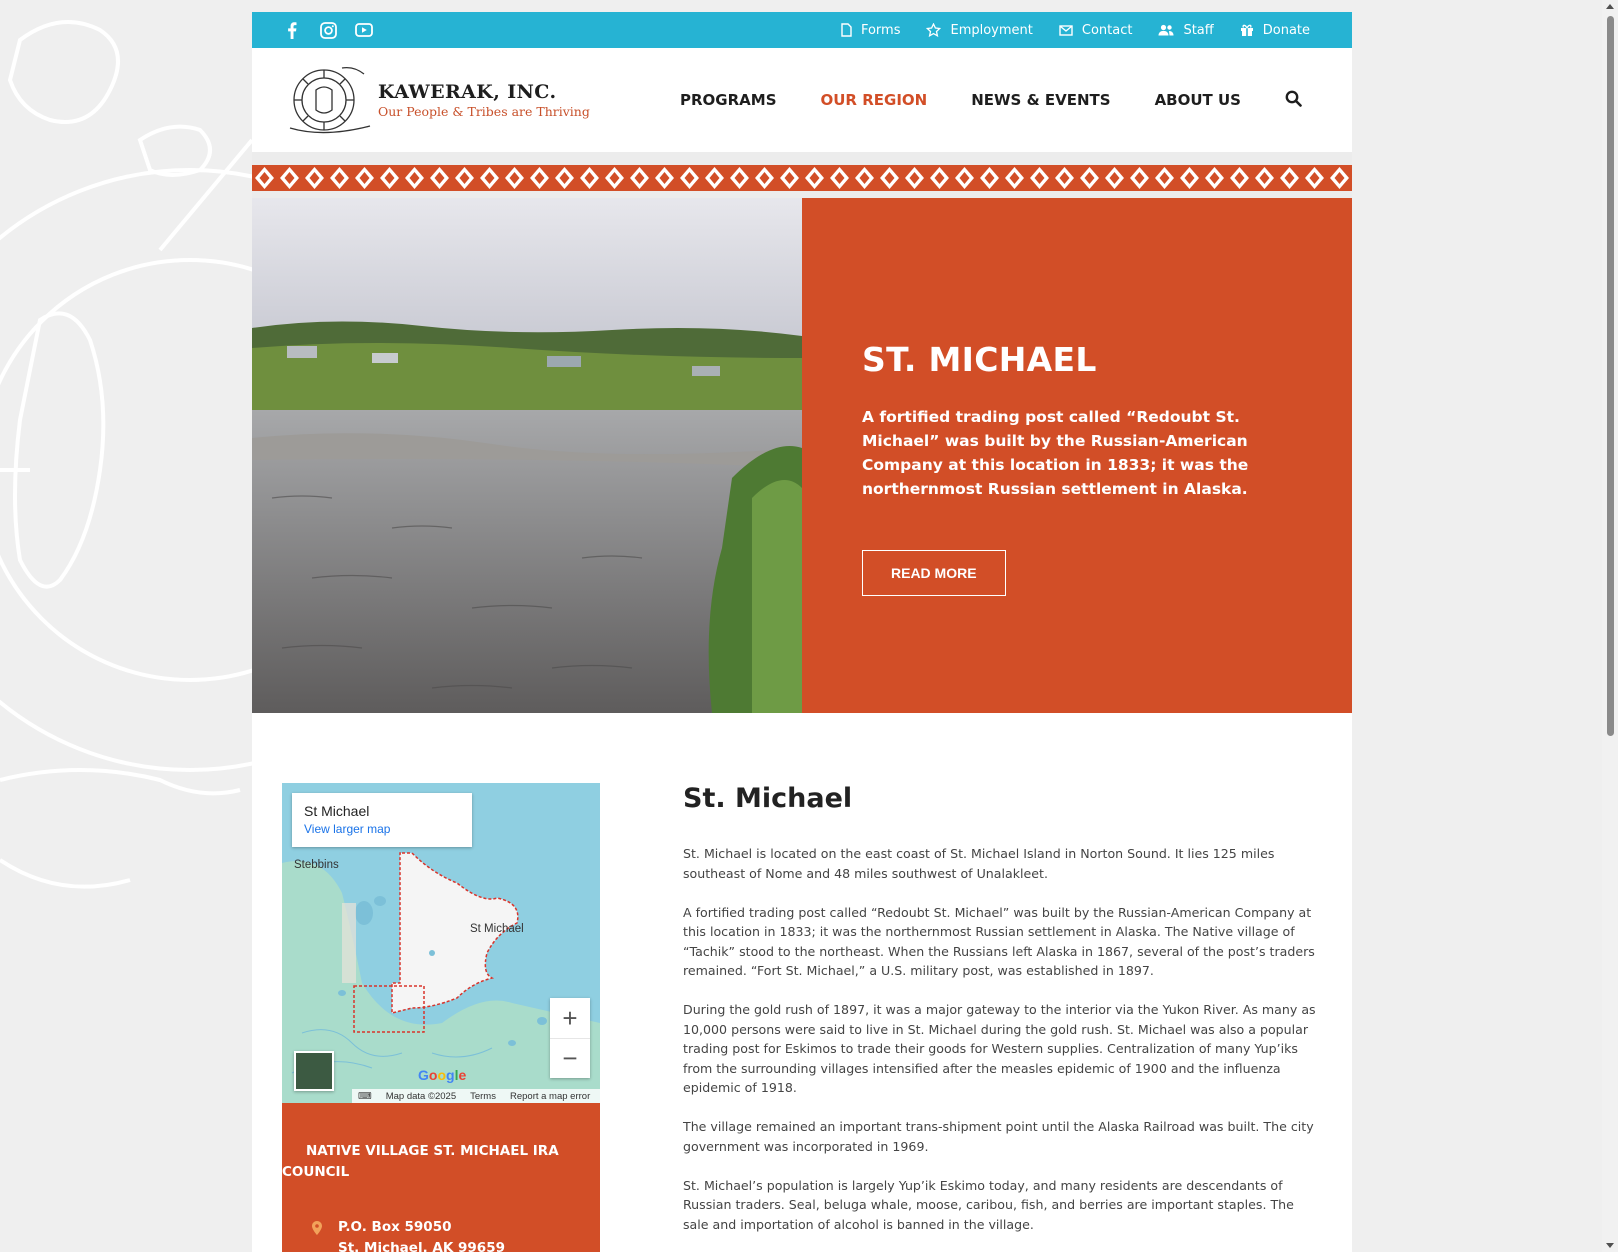  What do you see at coordinates (382, 829) in the screenshot?
I see `view-larger-map-link: View larger map` at bounding box center [382, 829].